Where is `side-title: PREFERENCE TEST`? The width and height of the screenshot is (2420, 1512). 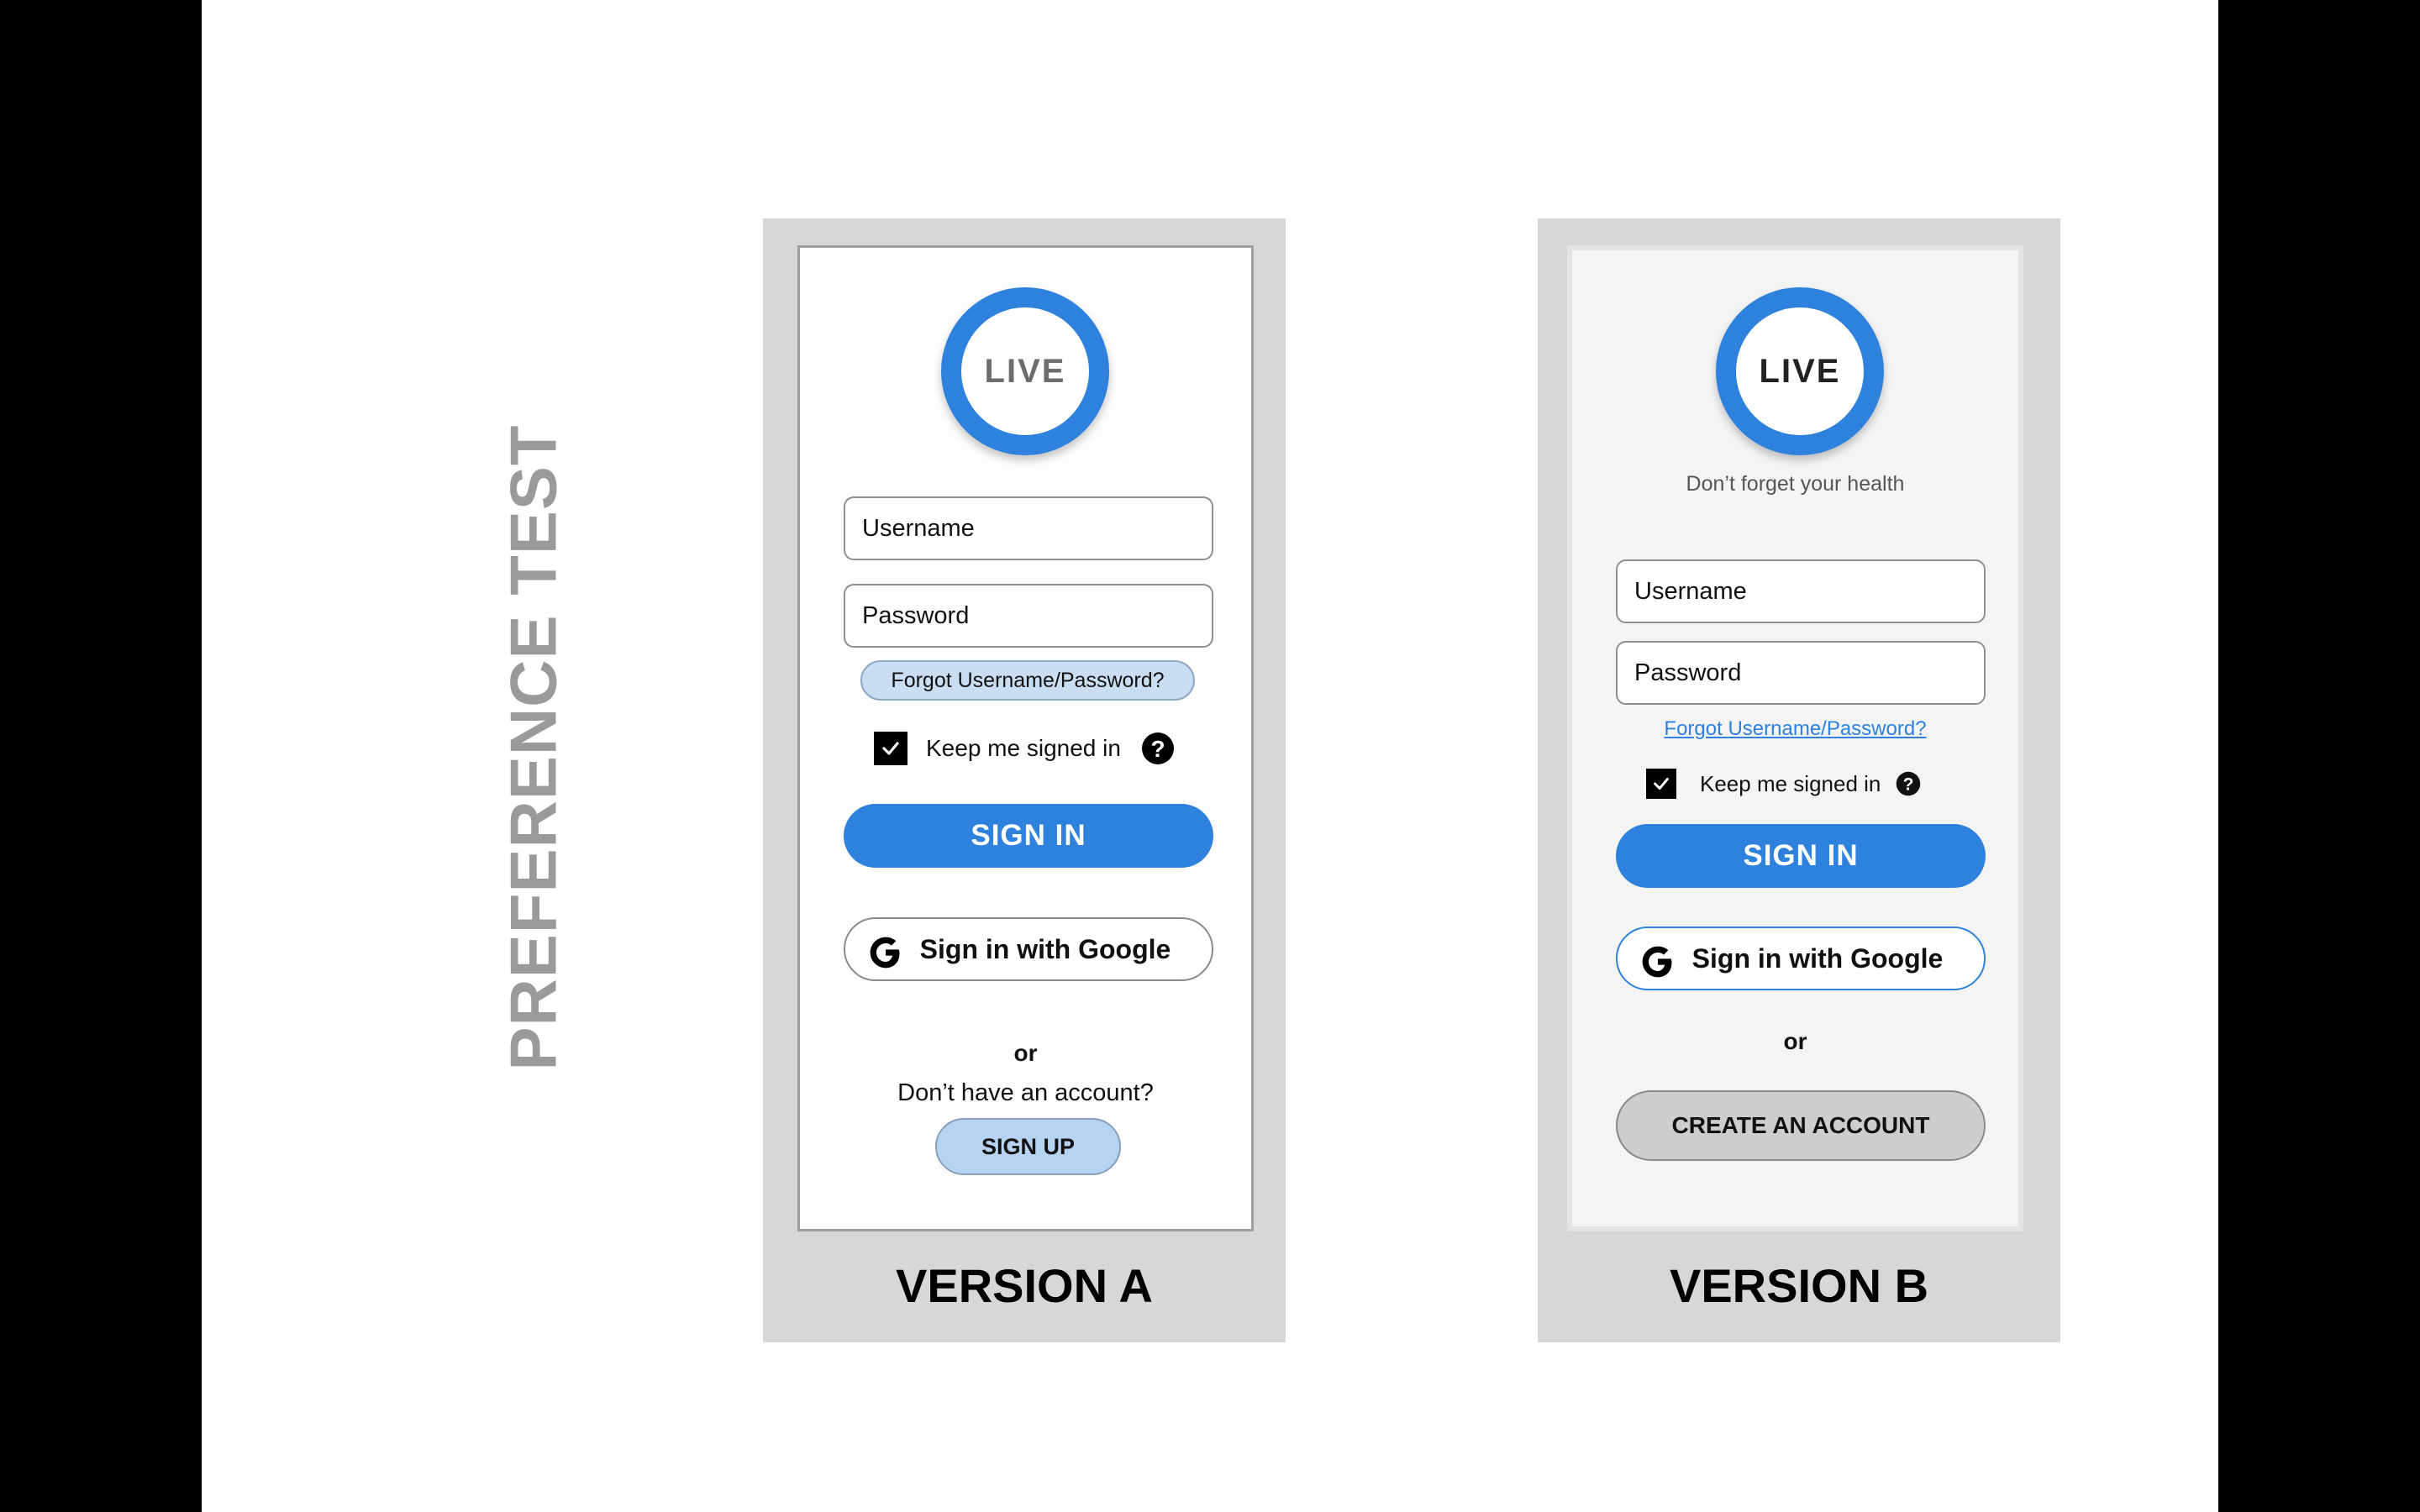 side-title: PREFERENCE TEST is located at coordinates (533, 747).